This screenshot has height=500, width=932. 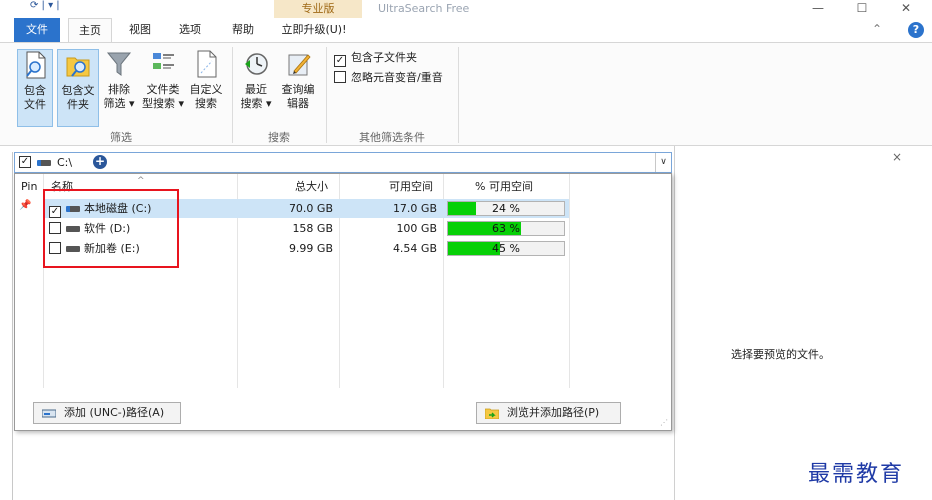 What do you see at coordinates (312, 228) in the screenshot?
I see `total-size-cell: 158 GB` at bounding box center [312, 228].